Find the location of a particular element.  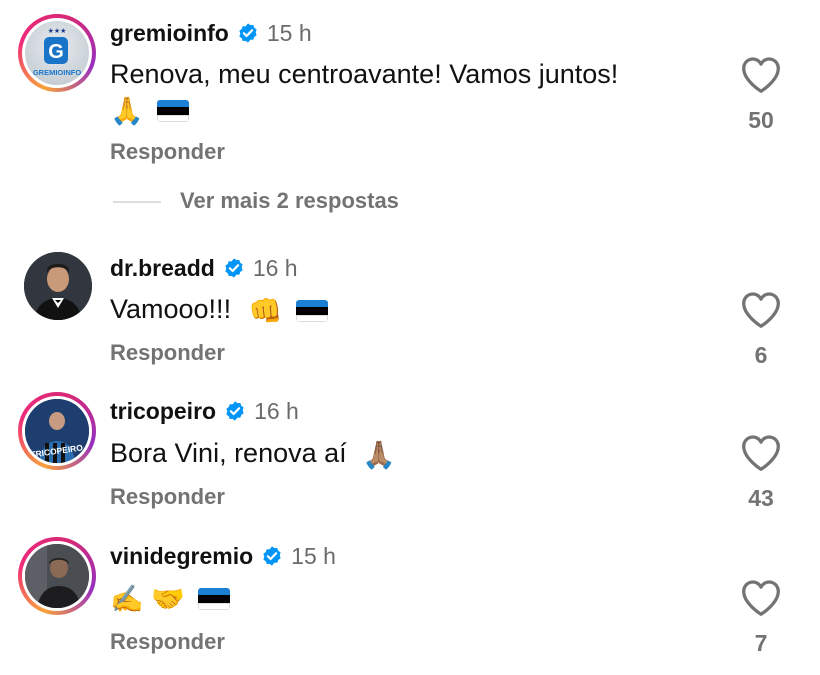

username: gremioinfo is located at coordinates (169, 33).